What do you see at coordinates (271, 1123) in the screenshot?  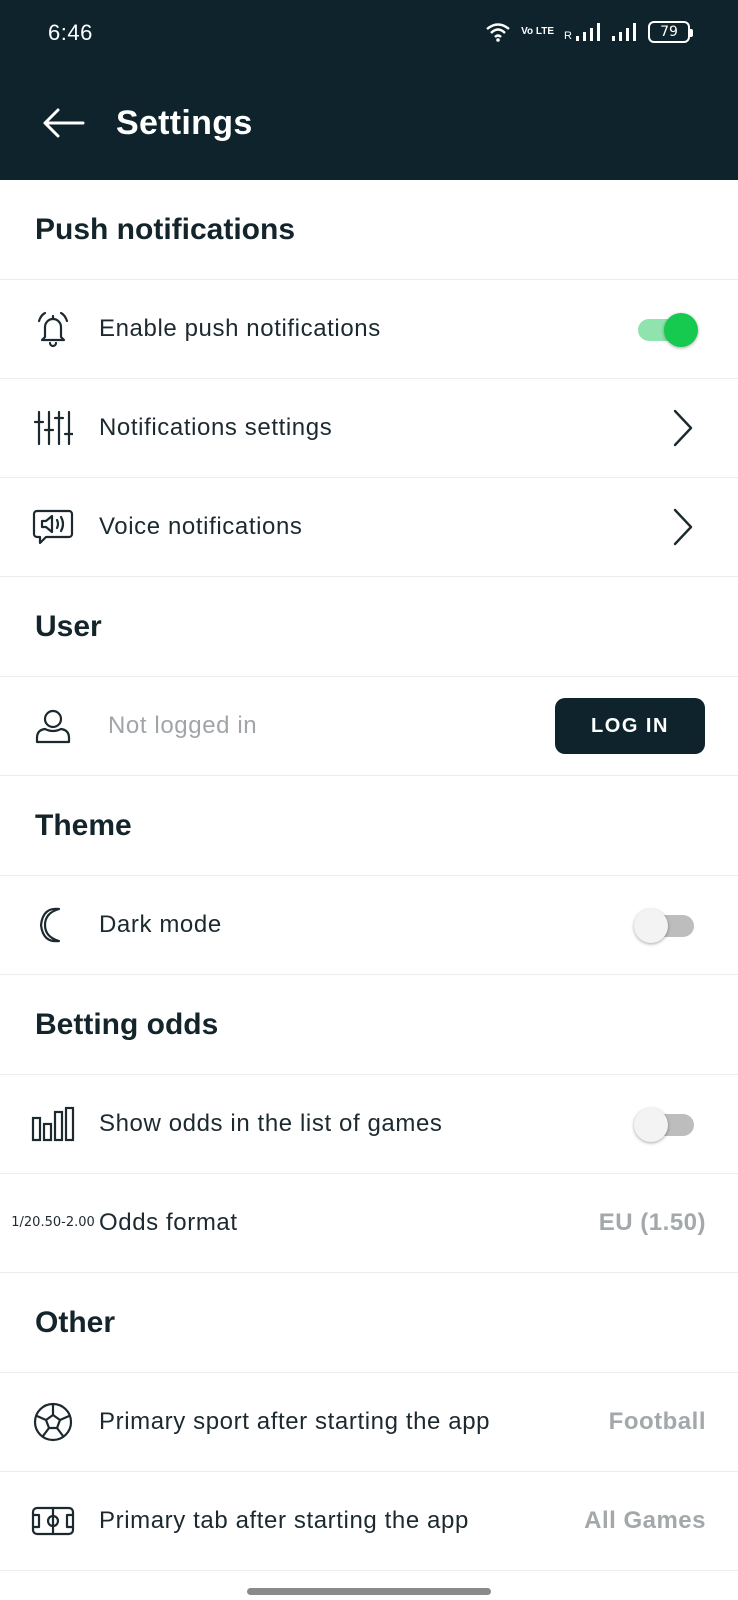 I see `show-odds-label: Show odds in the list of games` at bounding box center [271, 1123].